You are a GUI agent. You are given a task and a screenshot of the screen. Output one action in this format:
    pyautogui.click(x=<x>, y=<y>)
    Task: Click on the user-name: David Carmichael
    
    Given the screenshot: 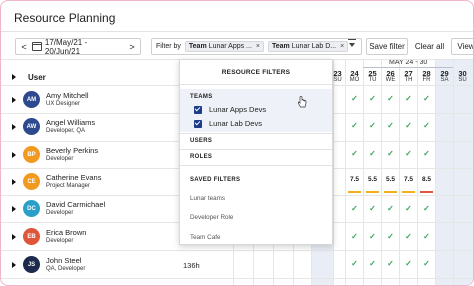 What is the action you would take?
    pyautogui.click(x=76, y=204)
    